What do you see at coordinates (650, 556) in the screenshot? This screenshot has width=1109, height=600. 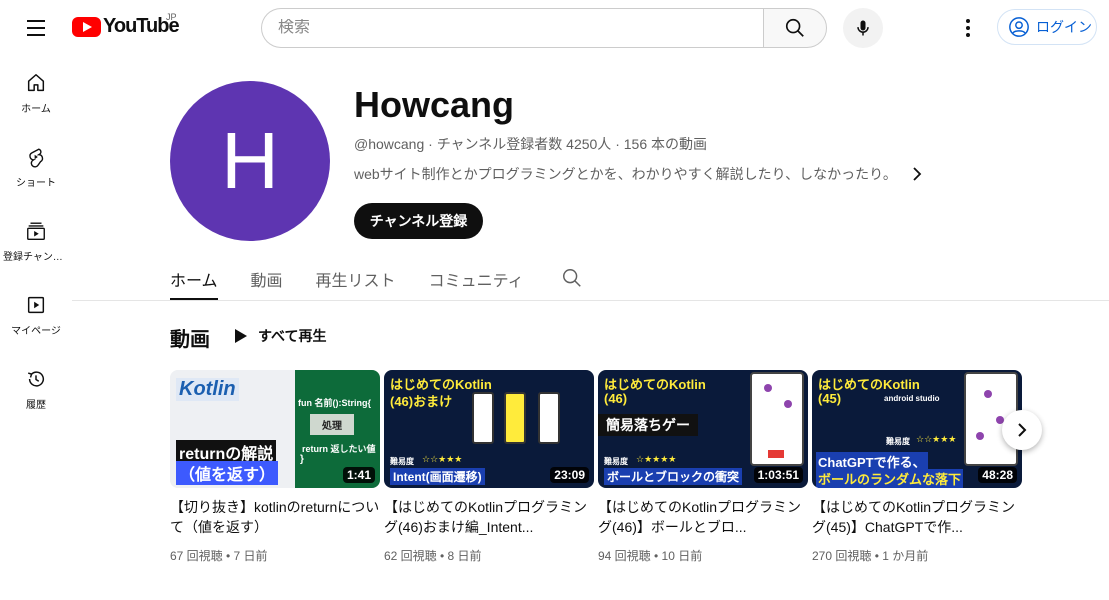 I see `video-meta: 94 回視聴 • 10 日前` at bounding box center [650, 556].